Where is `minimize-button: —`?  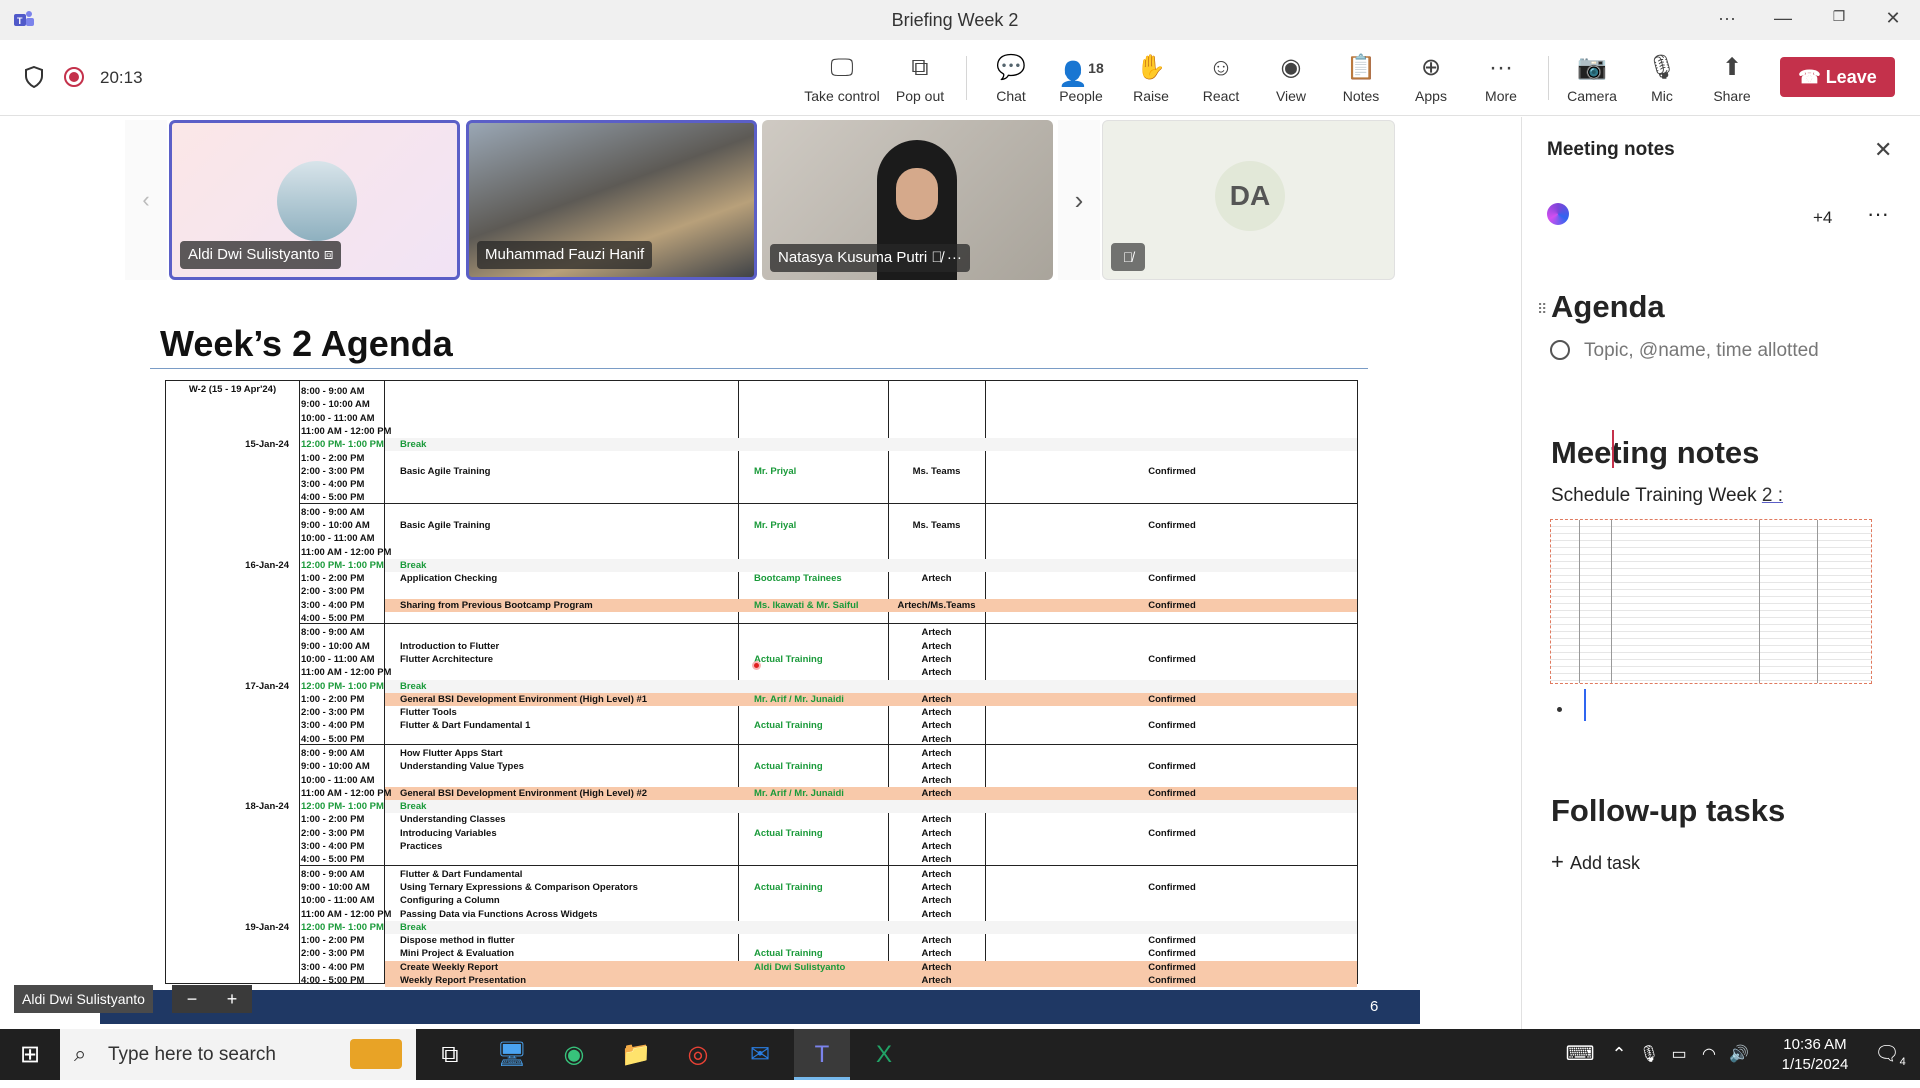 minimize-button: — is located at coordinates (1783, 20).